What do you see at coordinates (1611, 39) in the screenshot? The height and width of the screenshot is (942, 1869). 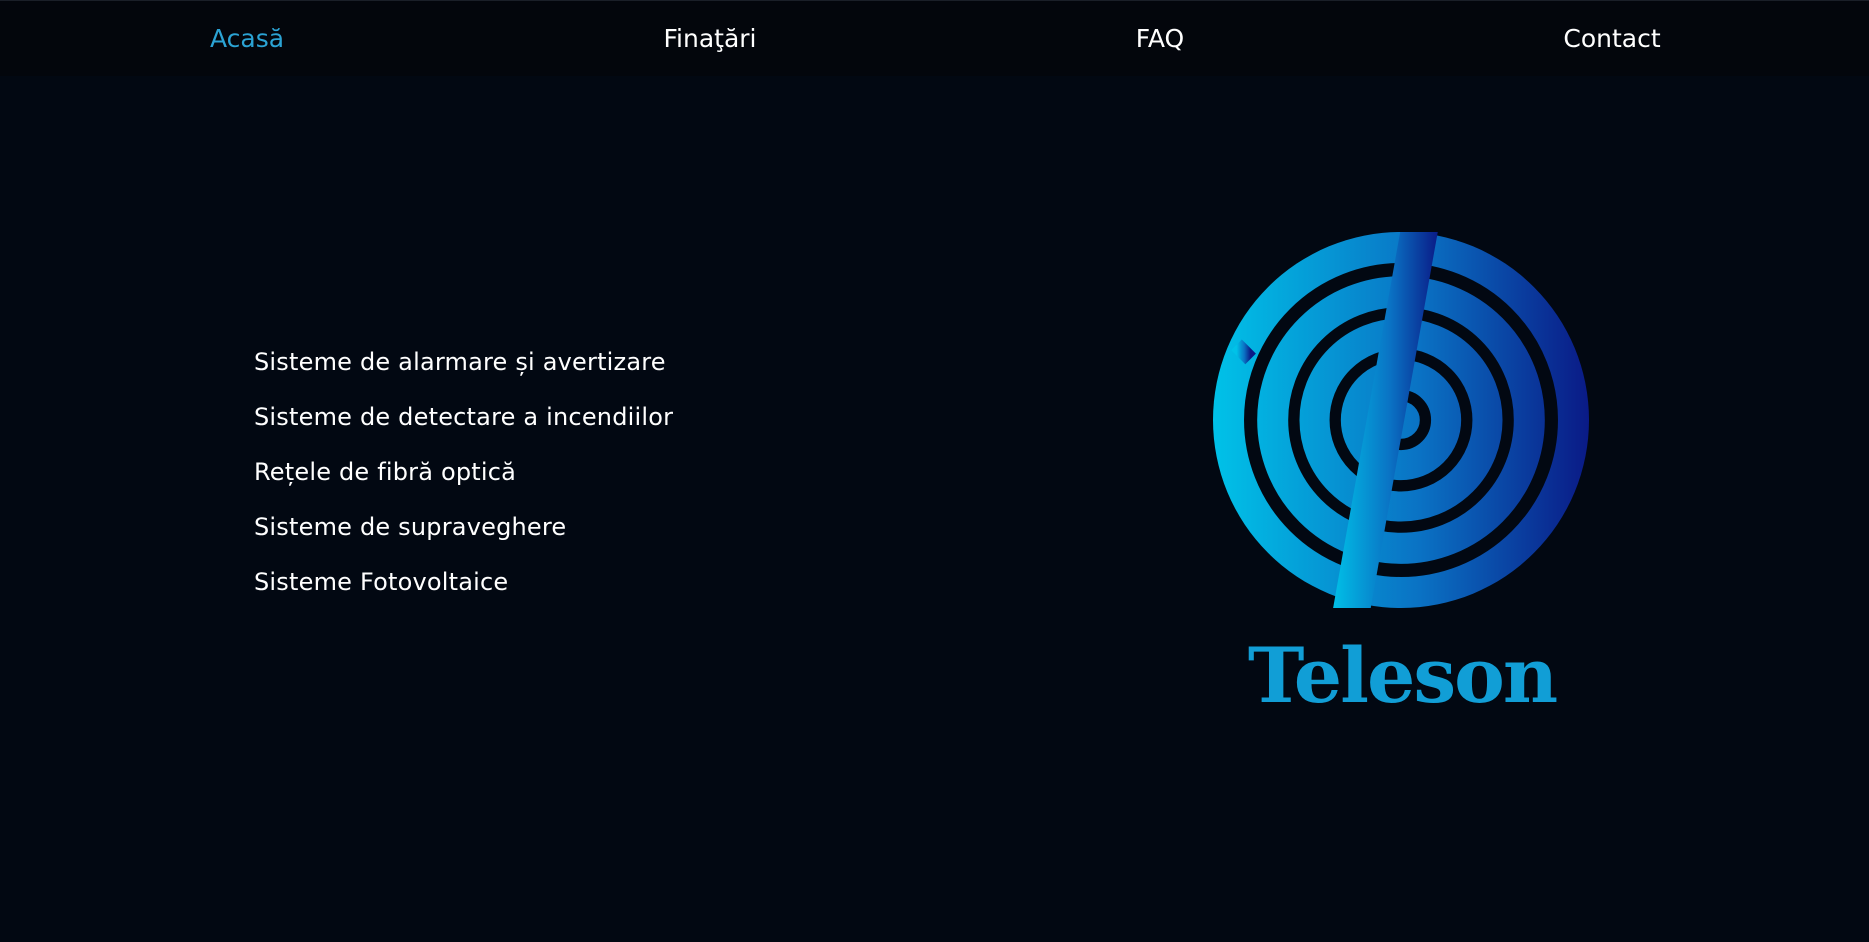 I see `nav-contact-link: Contact` at bounding box center [1611, 39].